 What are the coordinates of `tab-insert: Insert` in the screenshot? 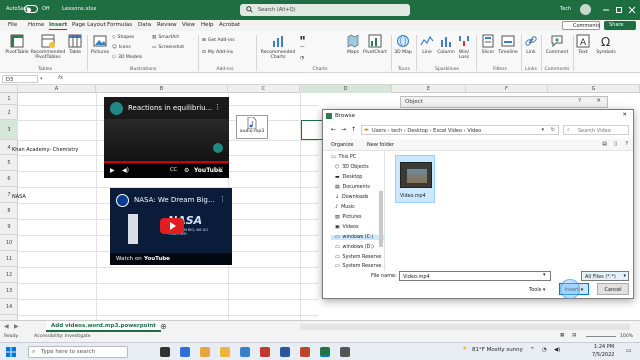 It's located at (58, 26).